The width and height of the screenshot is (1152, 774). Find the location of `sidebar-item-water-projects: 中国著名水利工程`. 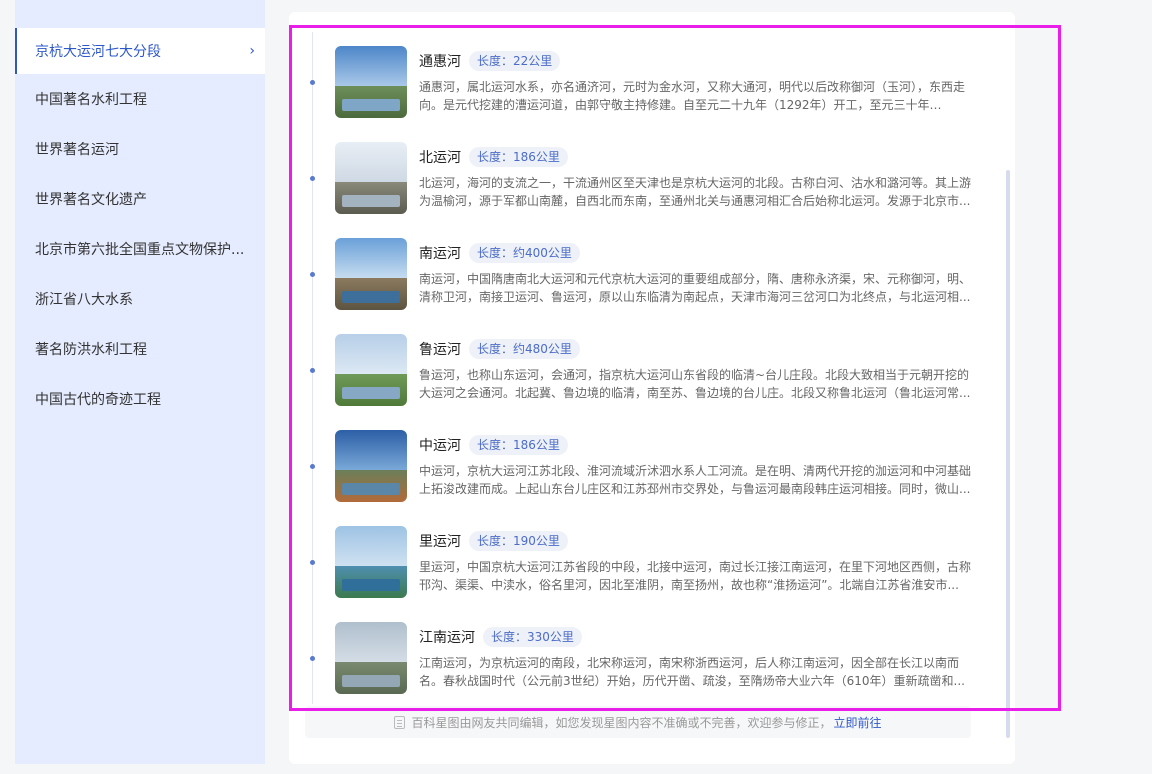

sidebar-item-water-projects: 中国著名水利工程 is located at coordinates (140, 99).